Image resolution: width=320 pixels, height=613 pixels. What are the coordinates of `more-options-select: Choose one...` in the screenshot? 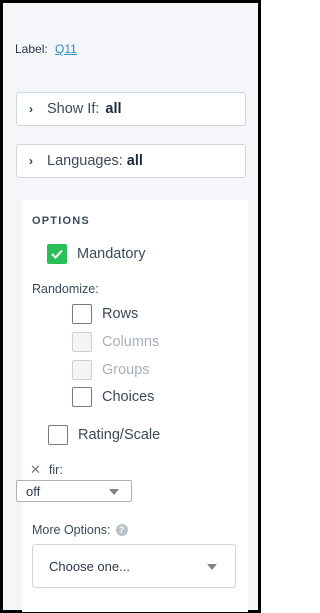 It's located at (134, 566).